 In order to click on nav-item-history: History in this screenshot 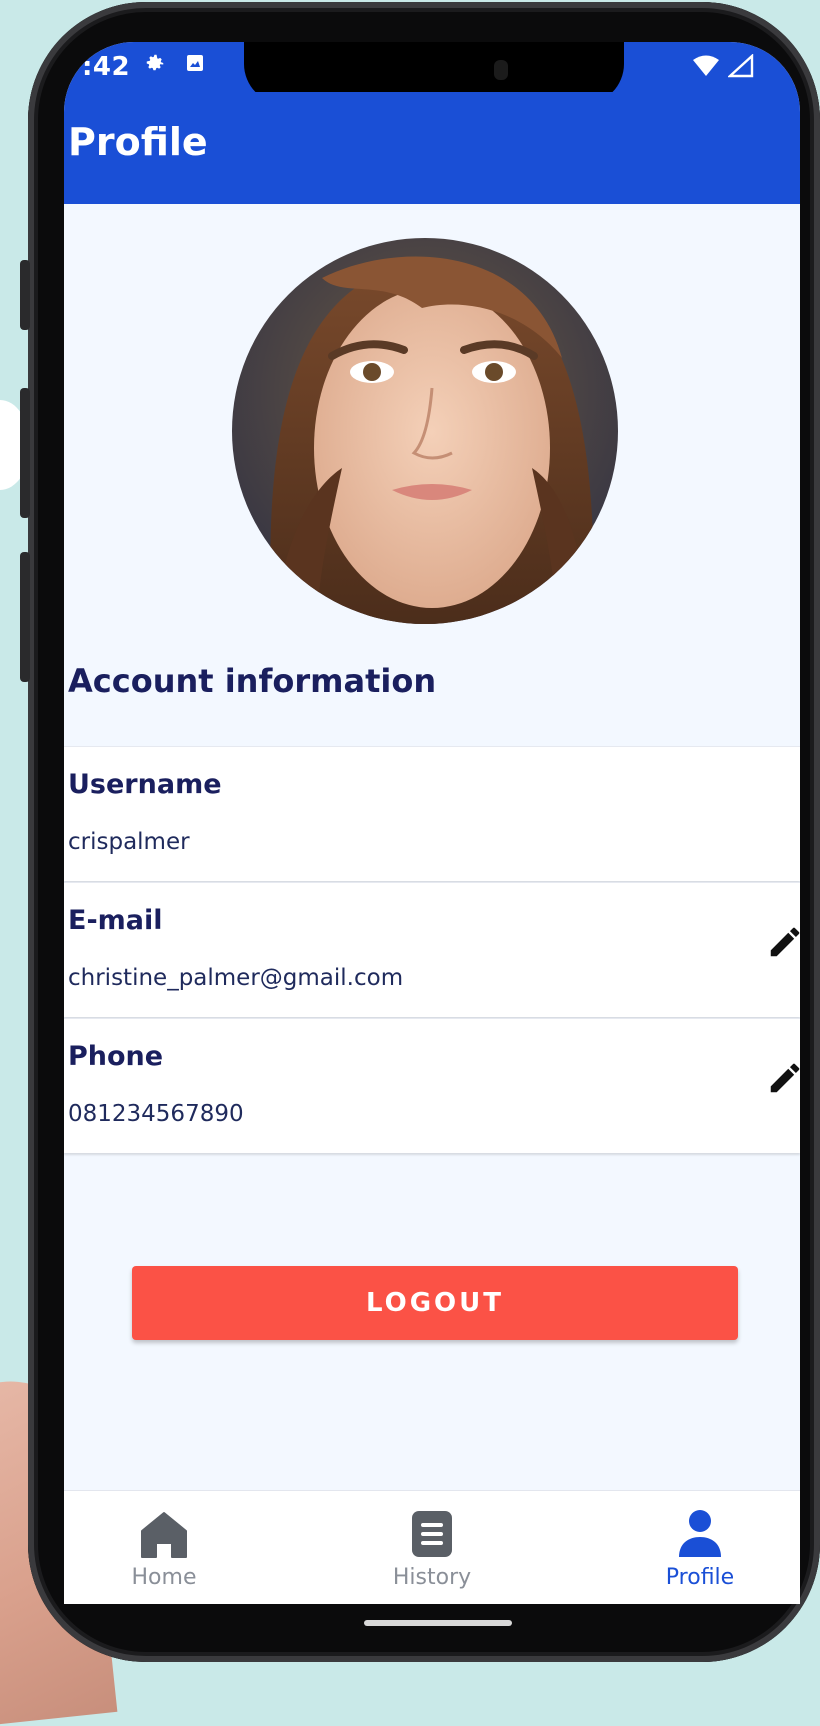, I will do `click(432, 1547)`.